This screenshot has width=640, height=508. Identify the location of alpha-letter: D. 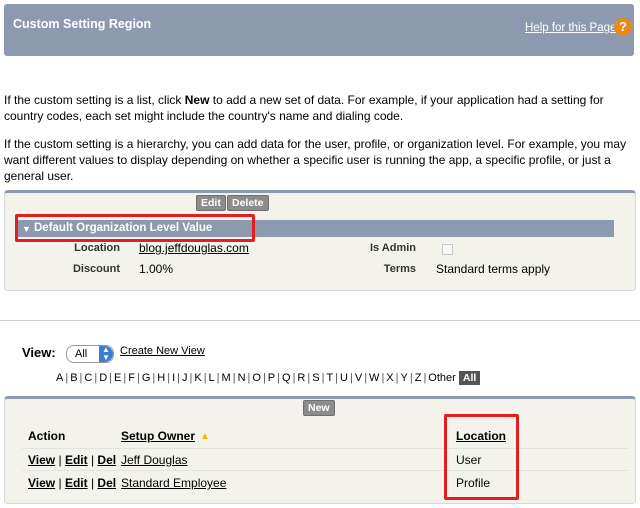
(103, 378).